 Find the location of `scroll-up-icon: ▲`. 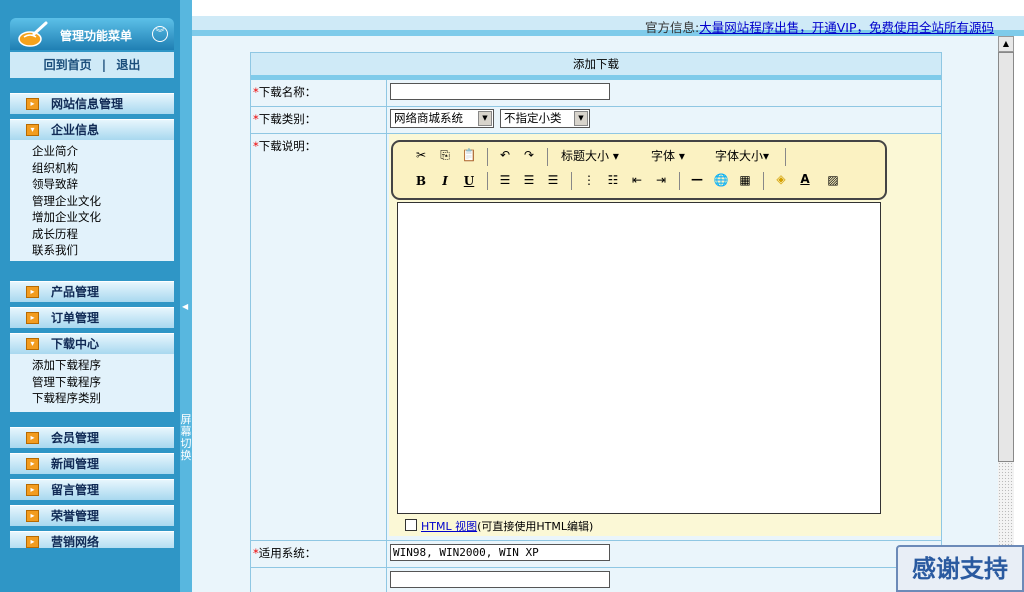

scroll-up-icon: ▲ is located at coordinates (1006, 44).